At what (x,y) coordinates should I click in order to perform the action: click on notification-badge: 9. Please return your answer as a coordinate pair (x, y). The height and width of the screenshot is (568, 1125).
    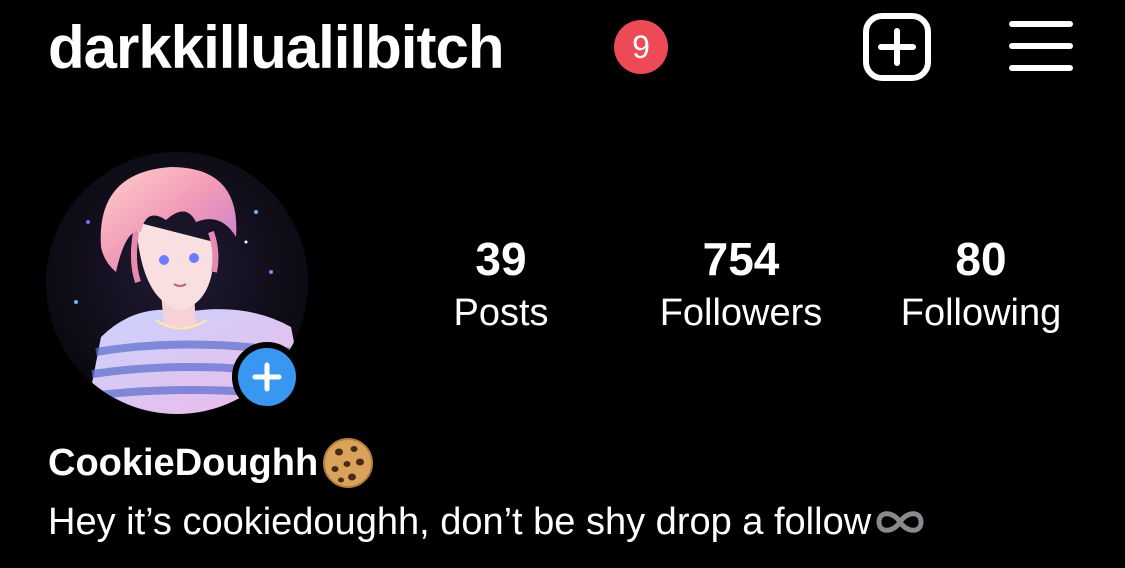
    Looking at the image, I should click on (641, 47).